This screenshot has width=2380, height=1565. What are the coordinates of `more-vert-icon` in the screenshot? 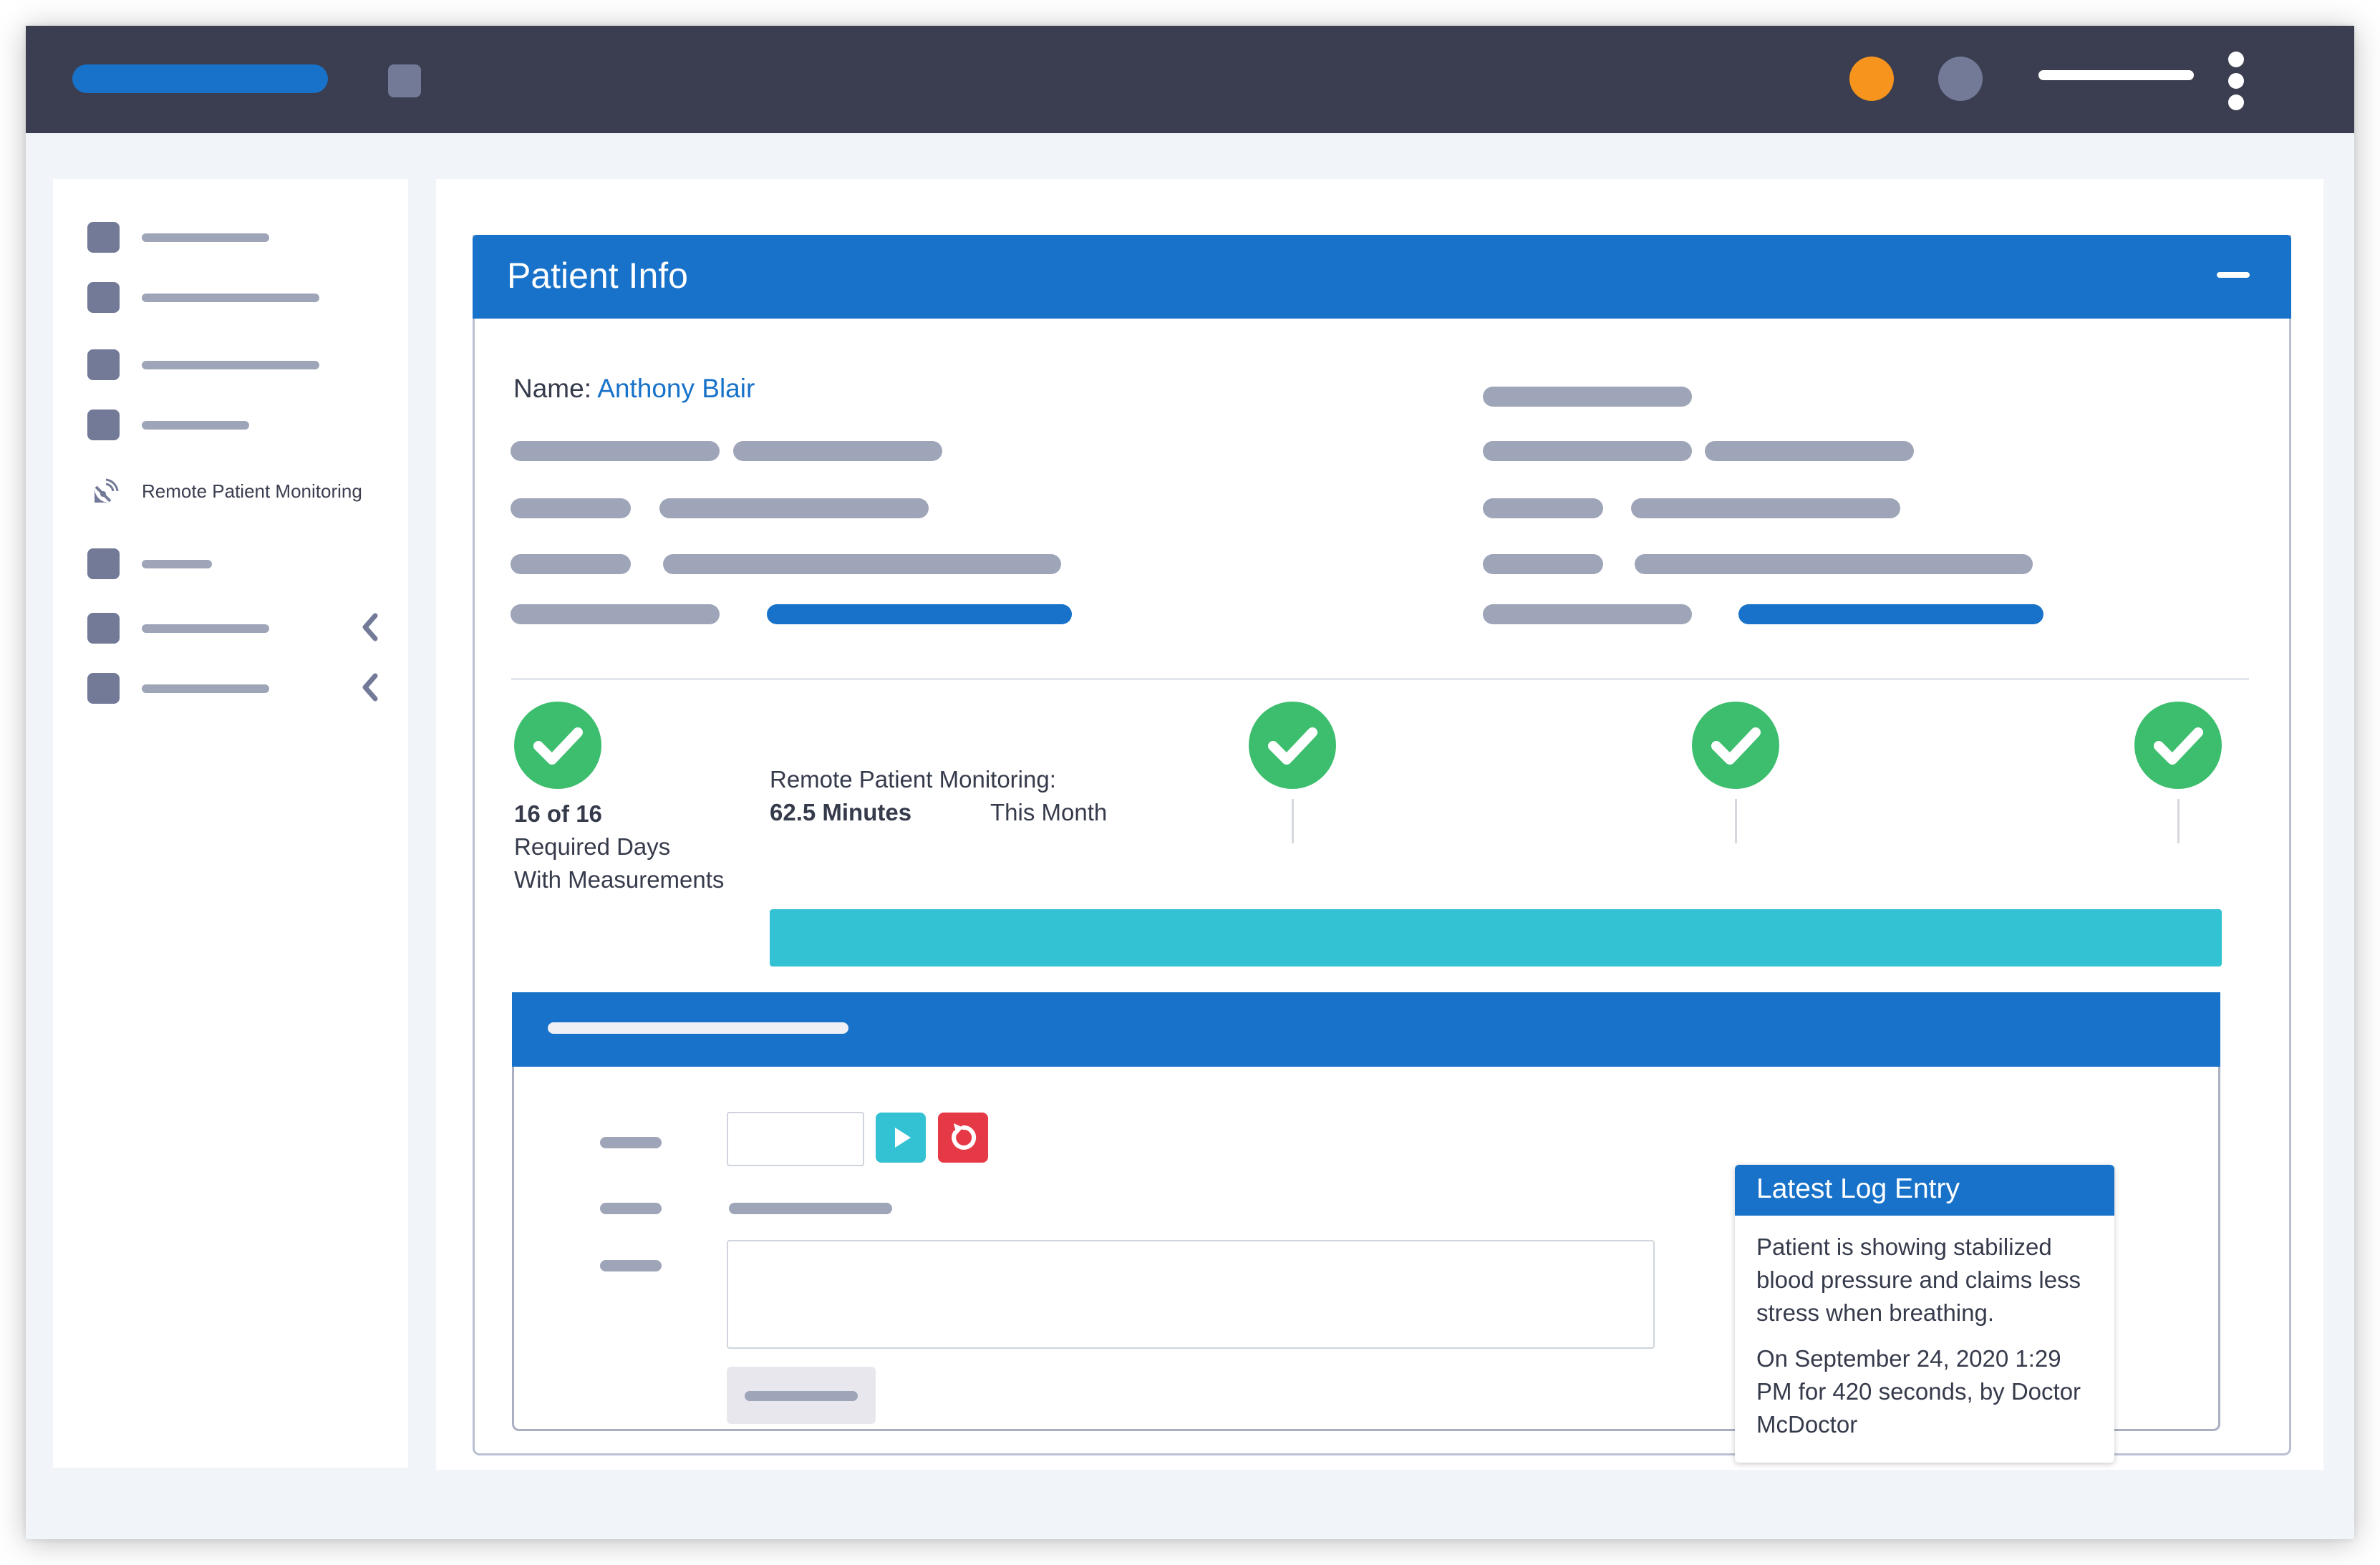 It's located at (2236, 81).